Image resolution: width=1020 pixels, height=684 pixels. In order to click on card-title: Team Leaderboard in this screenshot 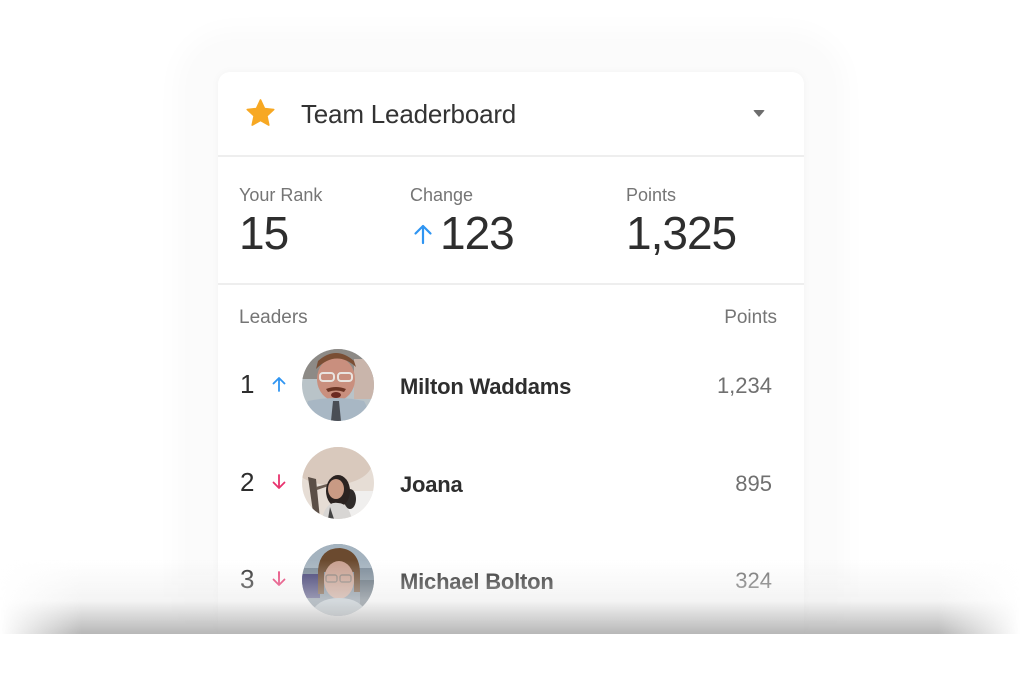, I will do `click(409, 114)`.